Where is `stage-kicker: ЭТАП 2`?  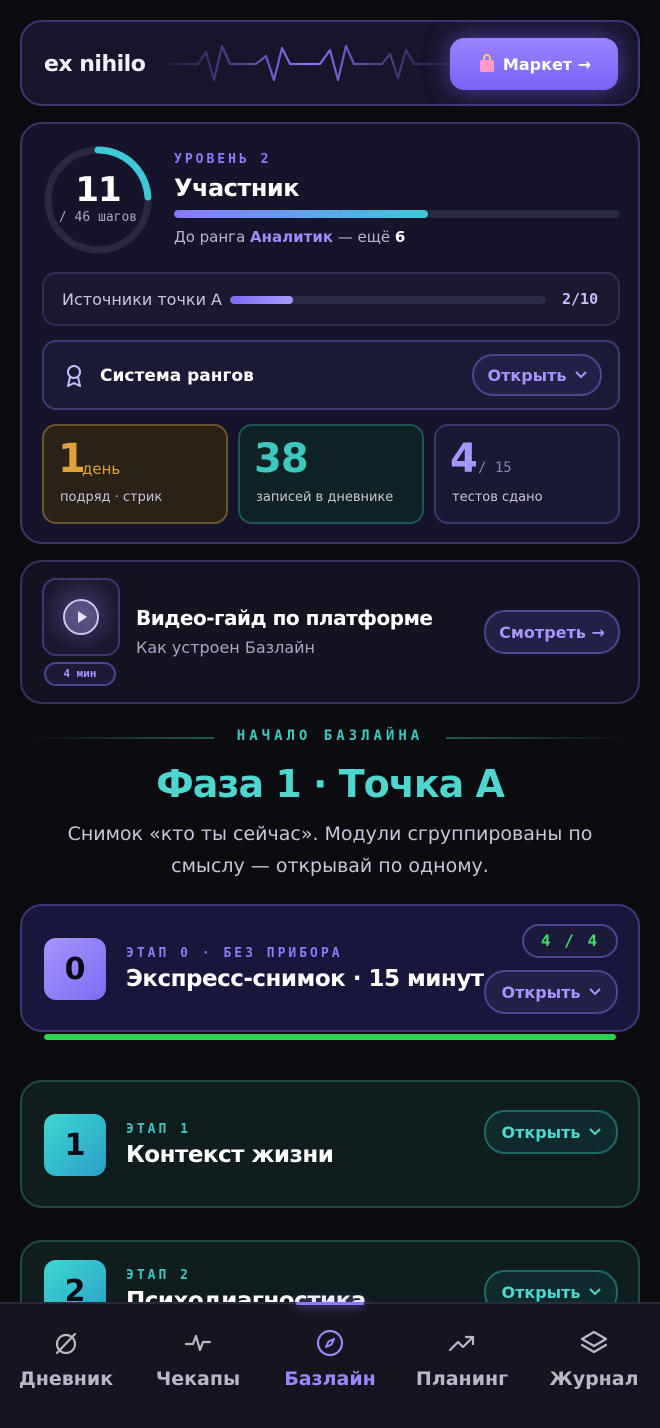
stage-kicker: ЭТАП 2 is located at coordinates (158, 1275).